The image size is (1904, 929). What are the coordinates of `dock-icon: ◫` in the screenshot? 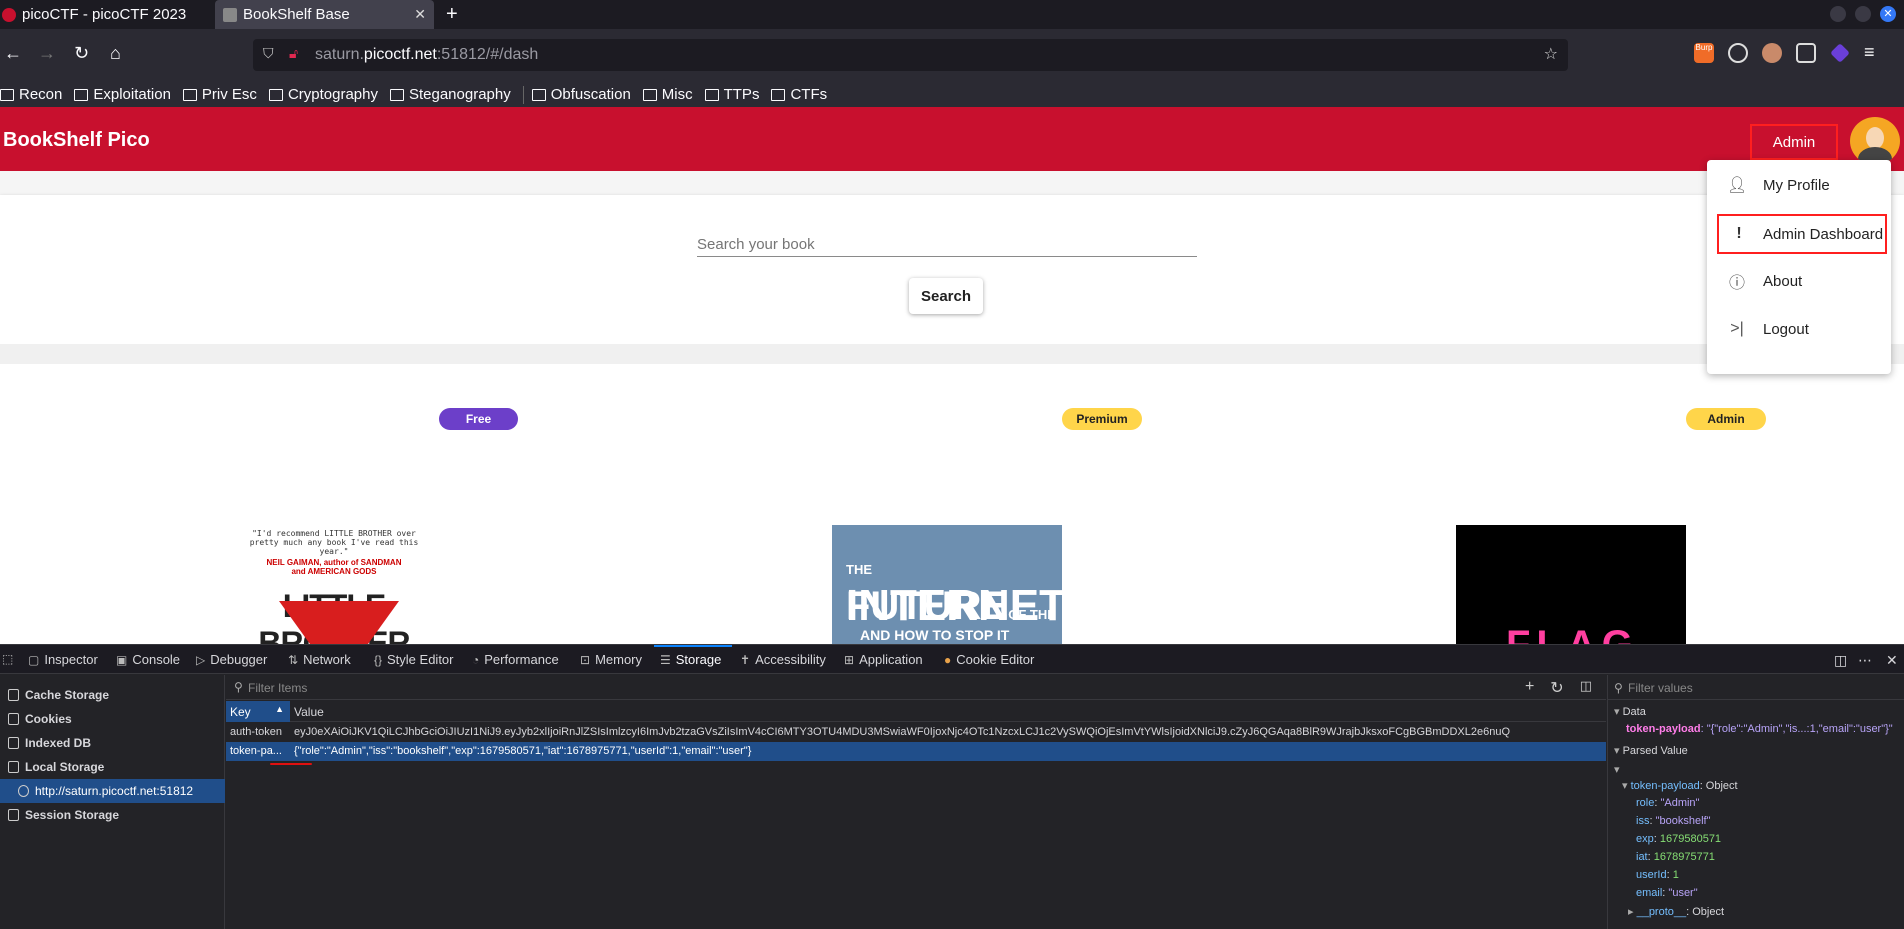 It's located at (1840, 660).